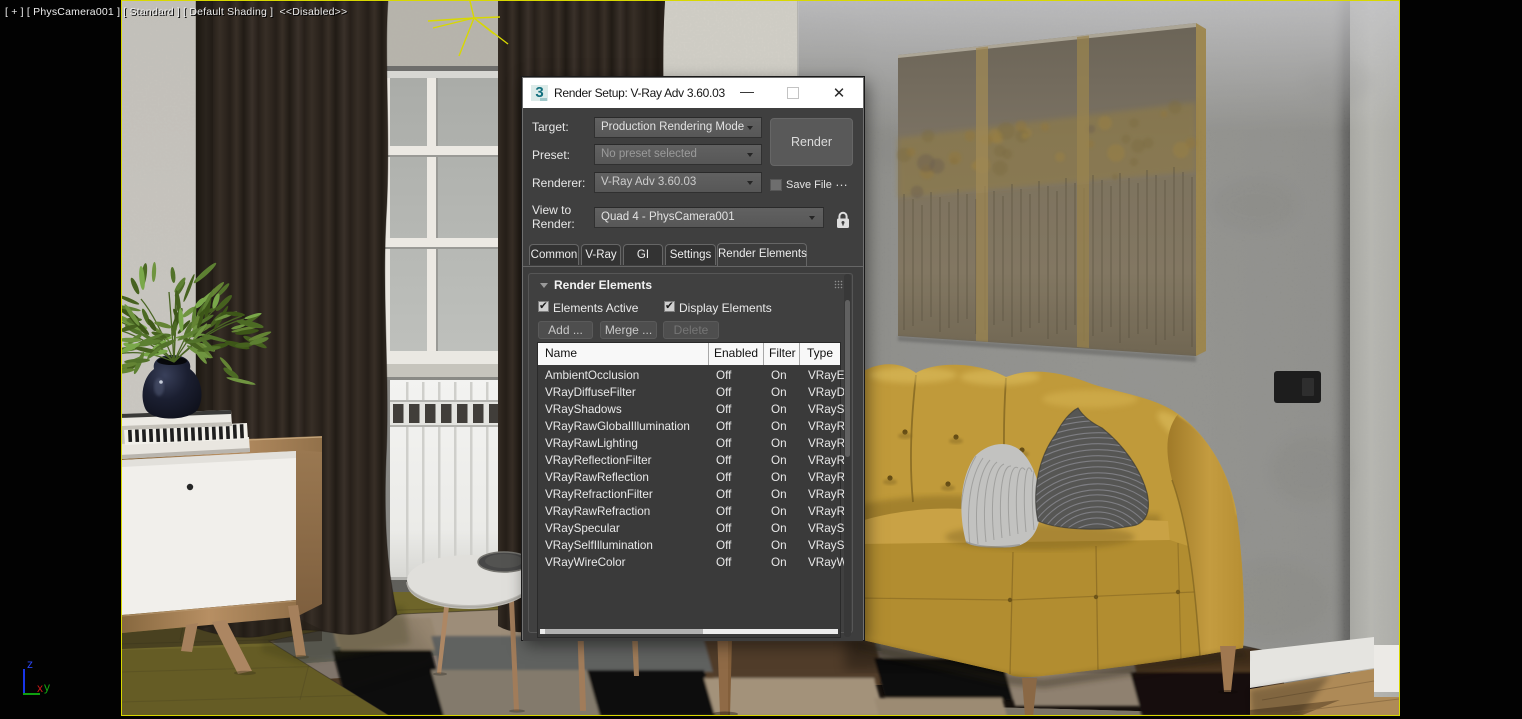  What do you see at coordinates (40, 688) in the screenshot?
I see `svg-text: x` at bounding box center [40, 688].